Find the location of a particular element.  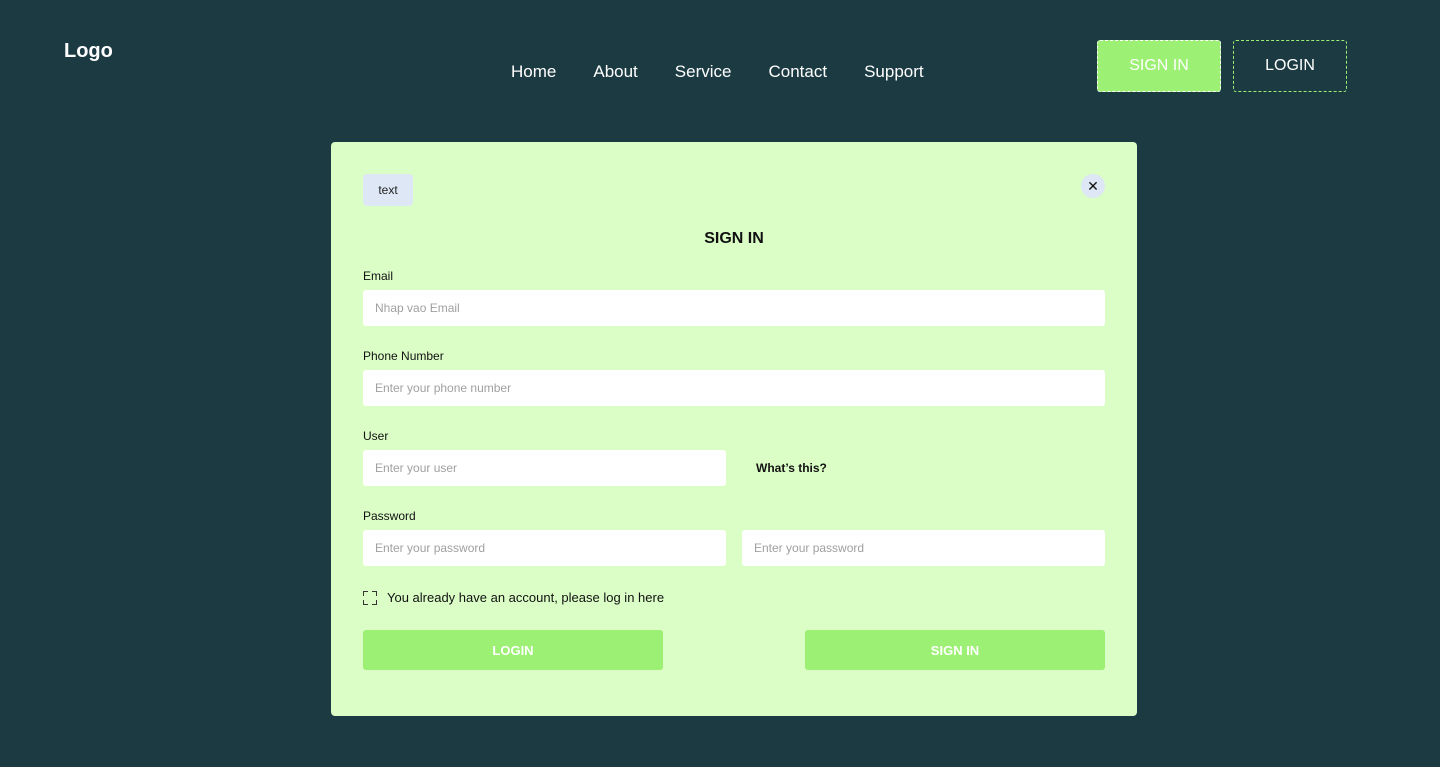

user-field is located at coordinates (544, 468).